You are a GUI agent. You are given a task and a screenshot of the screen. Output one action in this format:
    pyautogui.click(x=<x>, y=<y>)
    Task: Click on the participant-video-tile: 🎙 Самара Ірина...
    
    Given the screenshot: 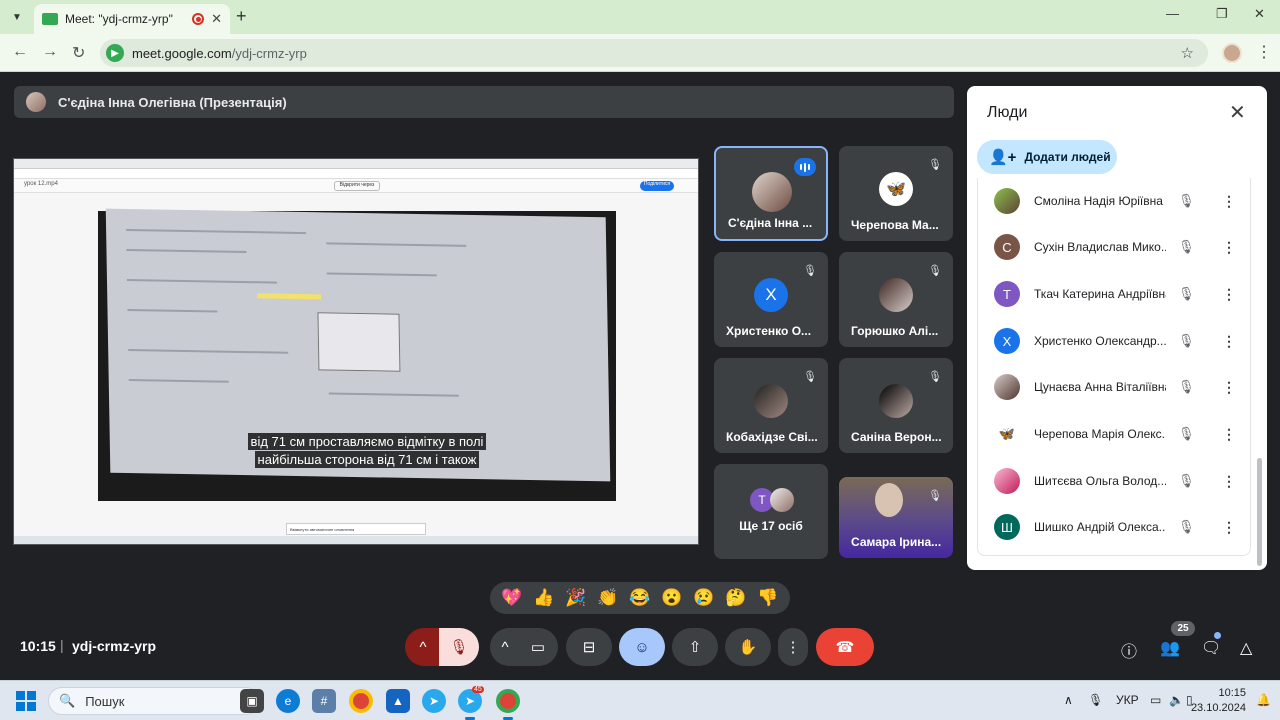 What is the action you would take?
    pyautogui.click(x=896, y=517)
    